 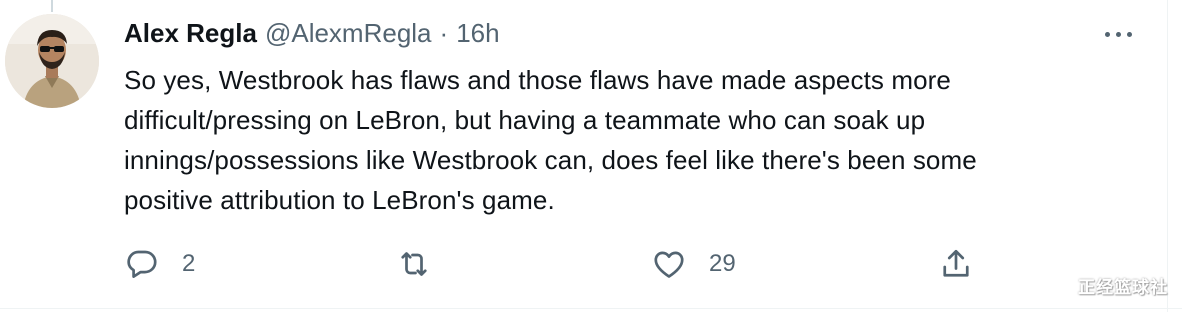 I want to click on more-options-button, so click(x=1118, y=34).